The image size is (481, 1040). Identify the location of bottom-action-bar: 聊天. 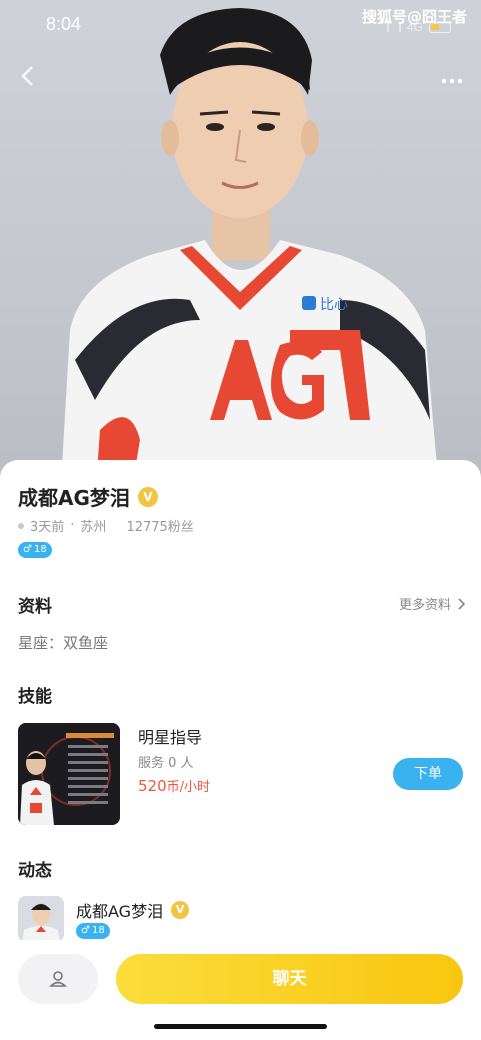
(240, 990).